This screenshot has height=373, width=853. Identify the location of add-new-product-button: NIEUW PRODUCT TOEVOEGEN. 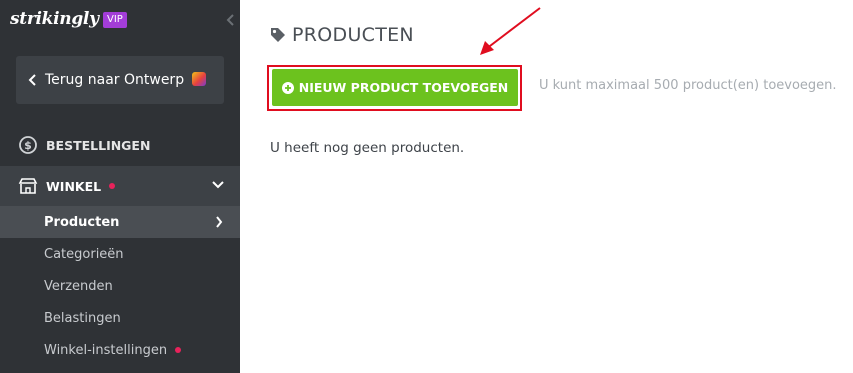
(395, 87).